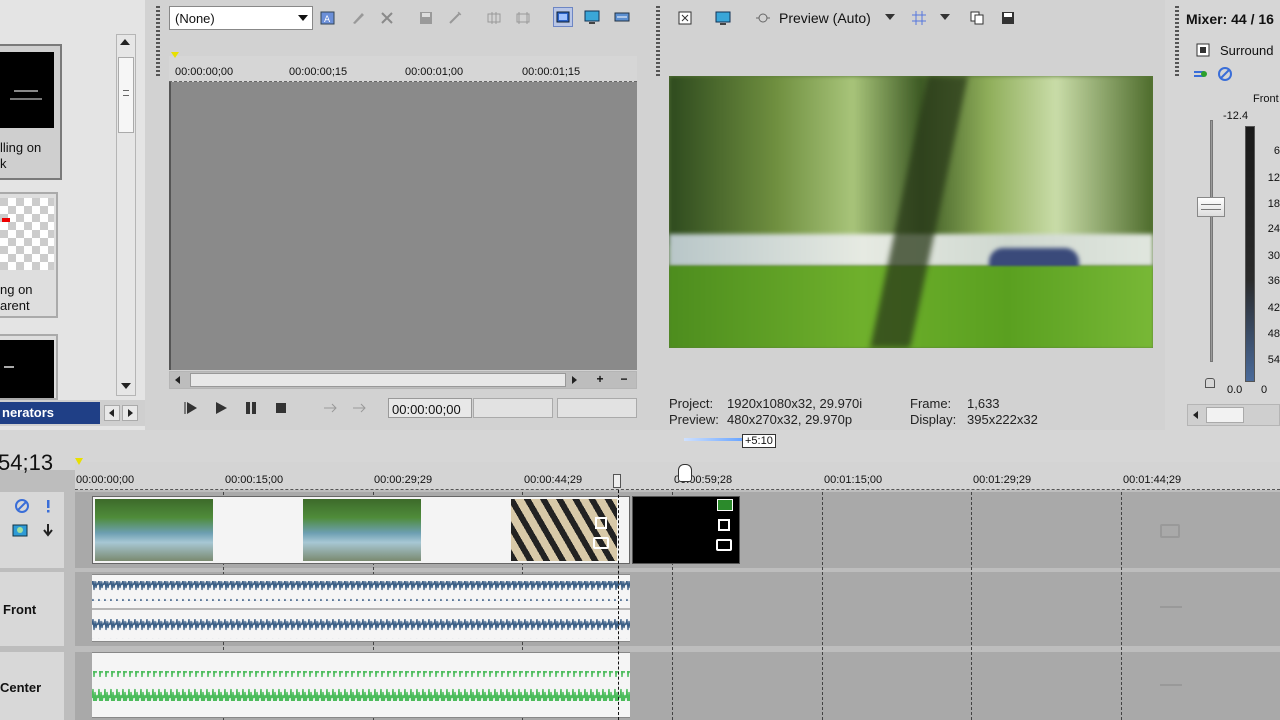  Describe the element at coordinates (513, 408) in the screenshot. I see `trimmer-field-in` at that location.